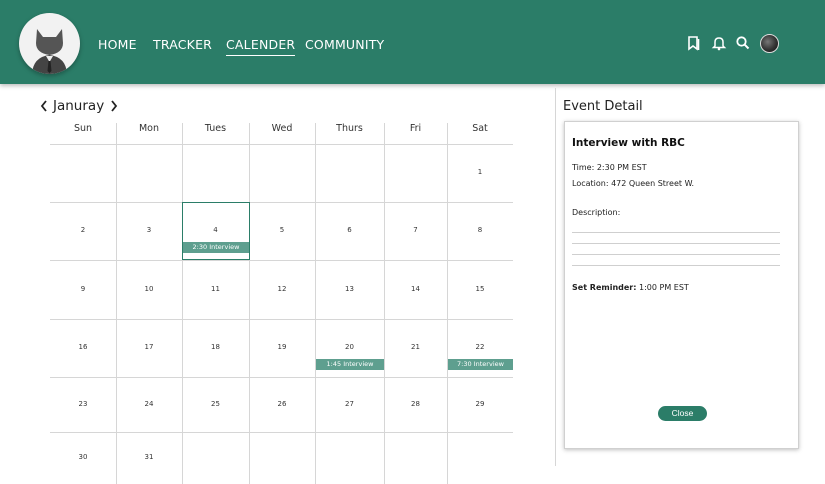 The height and width of the screenshot is (484, 825). What do you see at coordinates (349, 128) in the screenshot?
I see `weekday-header: Thurs` at bounding box center [349, 128].